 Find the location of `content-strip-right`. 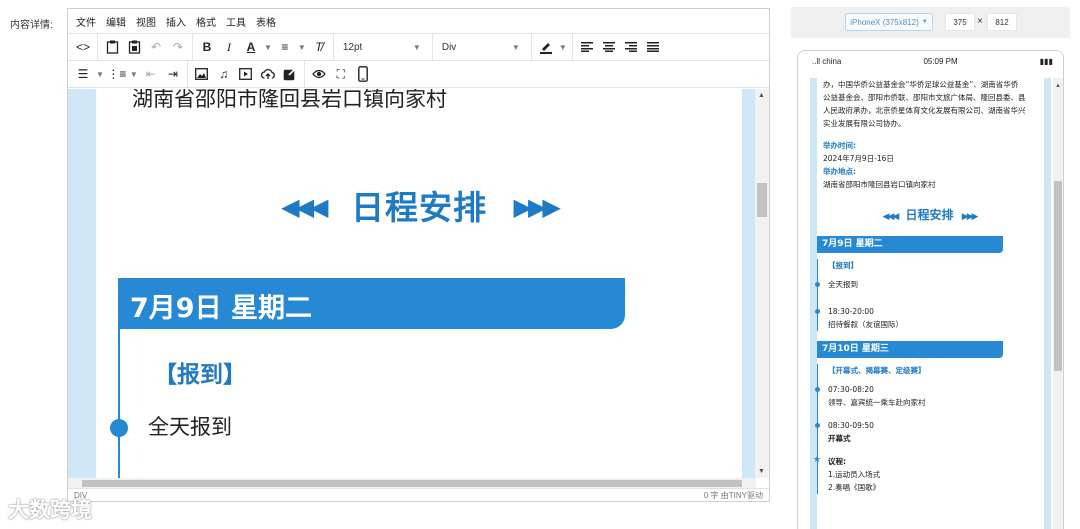

content-strip-right is located at coordinates (749, 283).